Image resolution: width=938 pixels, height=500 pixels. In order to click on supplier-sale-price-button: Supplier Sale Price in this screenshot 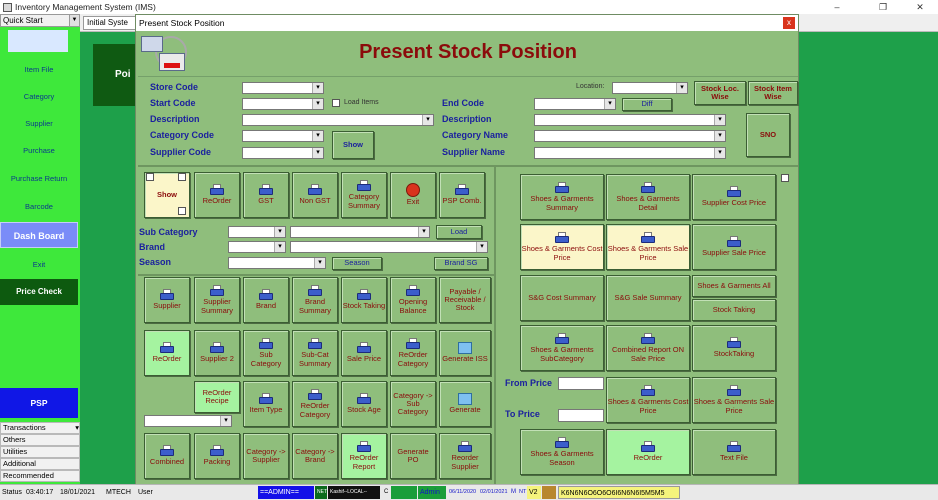, I will do `click(734, 247)`.